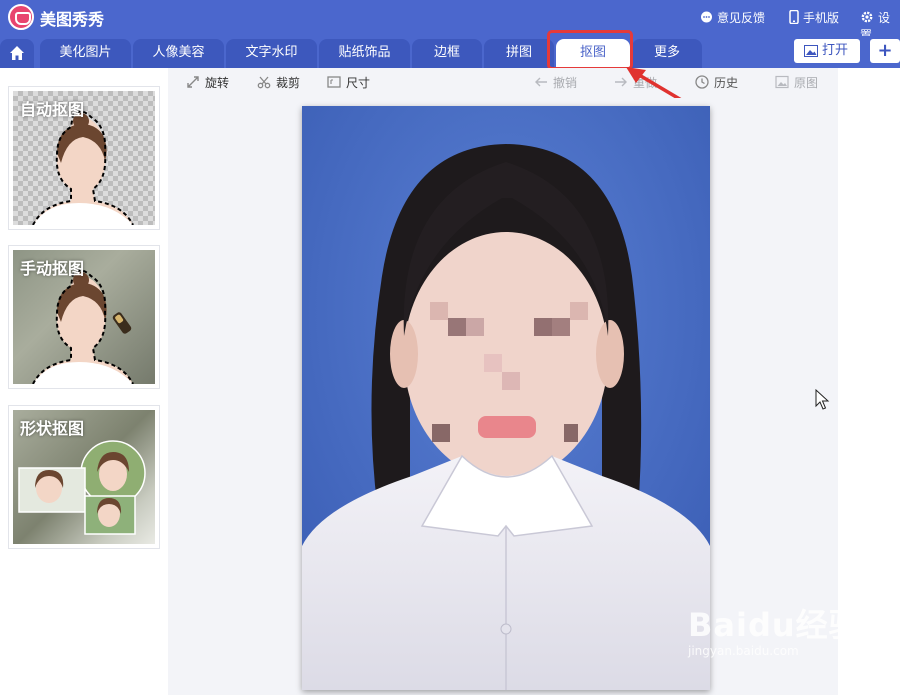  What do you see at coordinates (334, 82) in the screenshot?
I see `resize-icon` at bounding box center [334, 82].